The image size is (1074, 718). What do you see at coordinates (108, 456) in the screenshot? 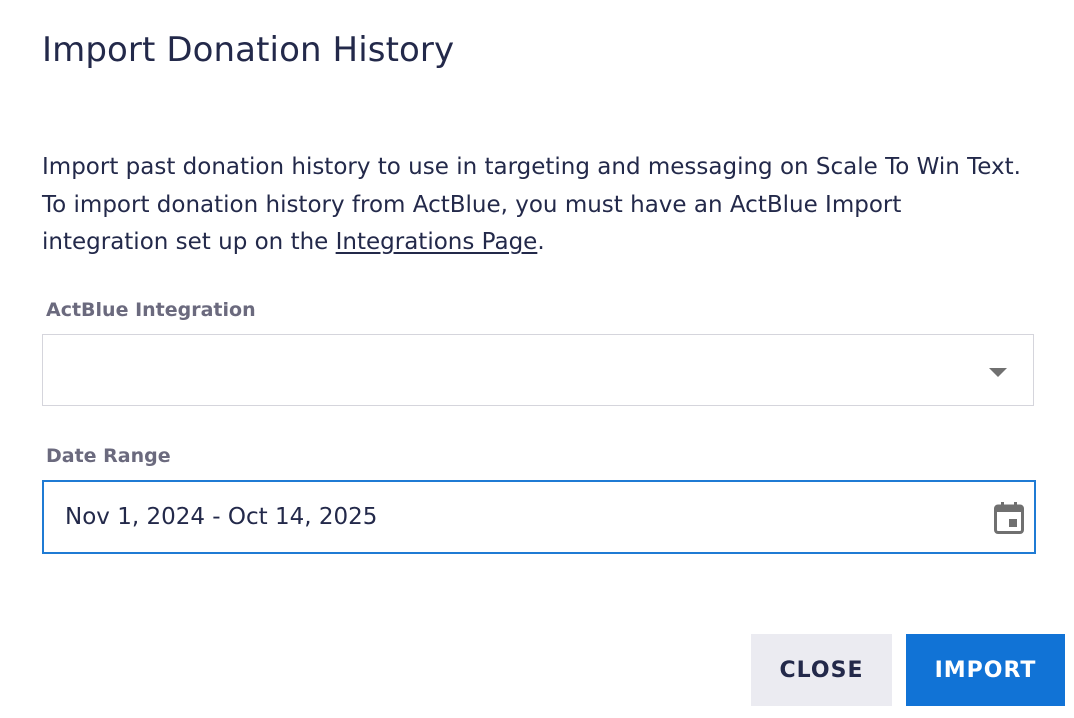
I see `date-range-label: Date Range` at bounding box center [108, 456].